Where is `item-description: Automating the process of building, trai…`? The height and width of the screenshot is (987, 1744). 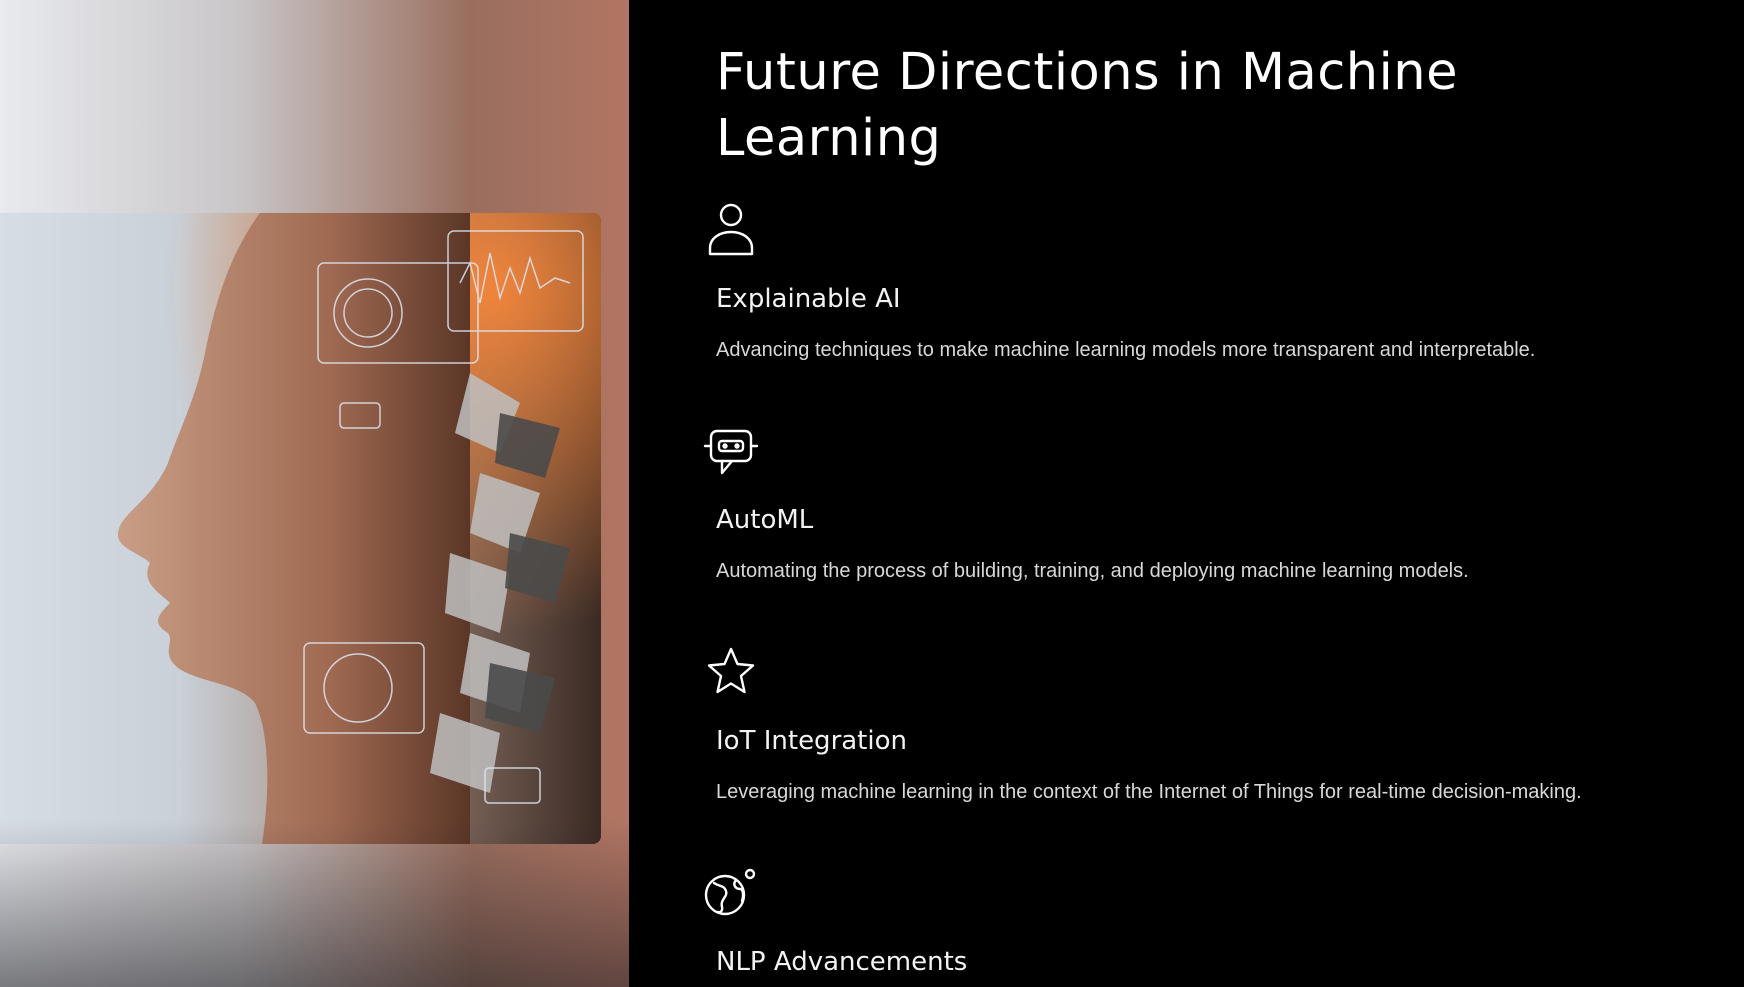 item-description: Automating the process of building, trai… is located at coordinates (1092, 571).